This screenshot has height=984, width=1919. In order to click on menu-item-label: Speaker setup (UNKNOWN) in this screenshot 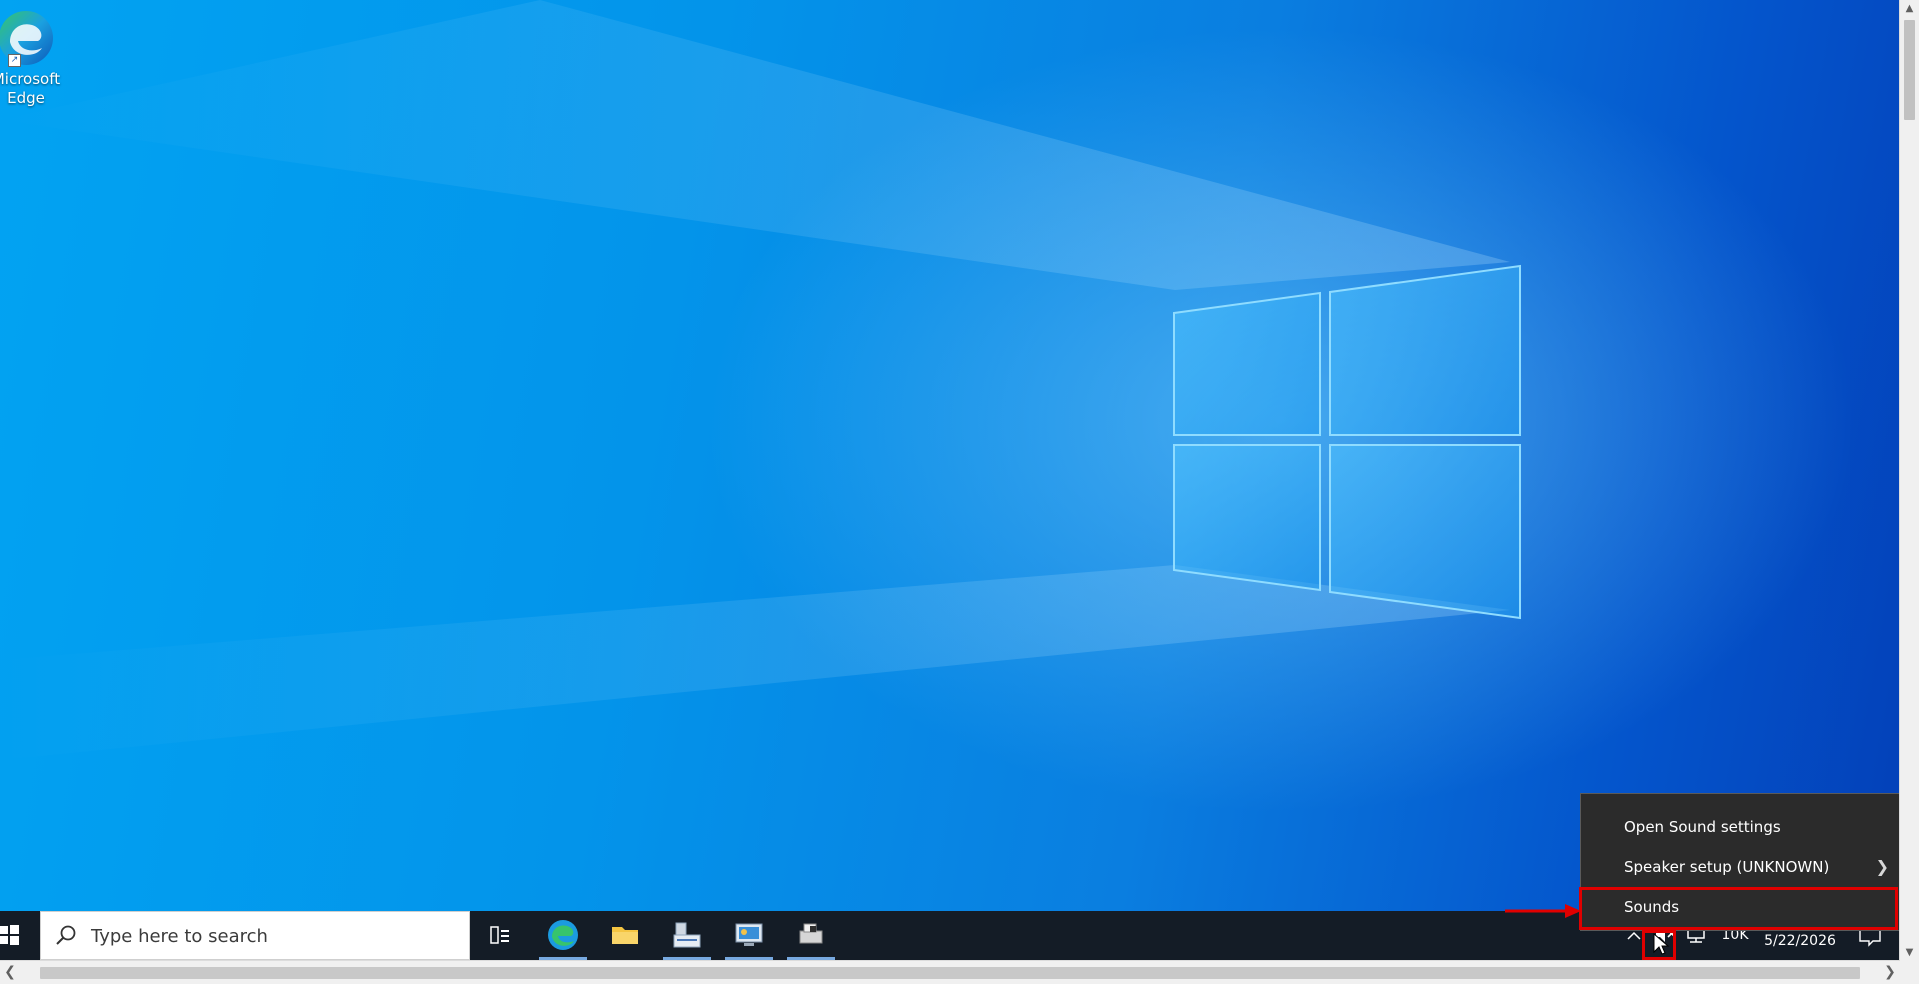, I will do `click(1727, 867)`.